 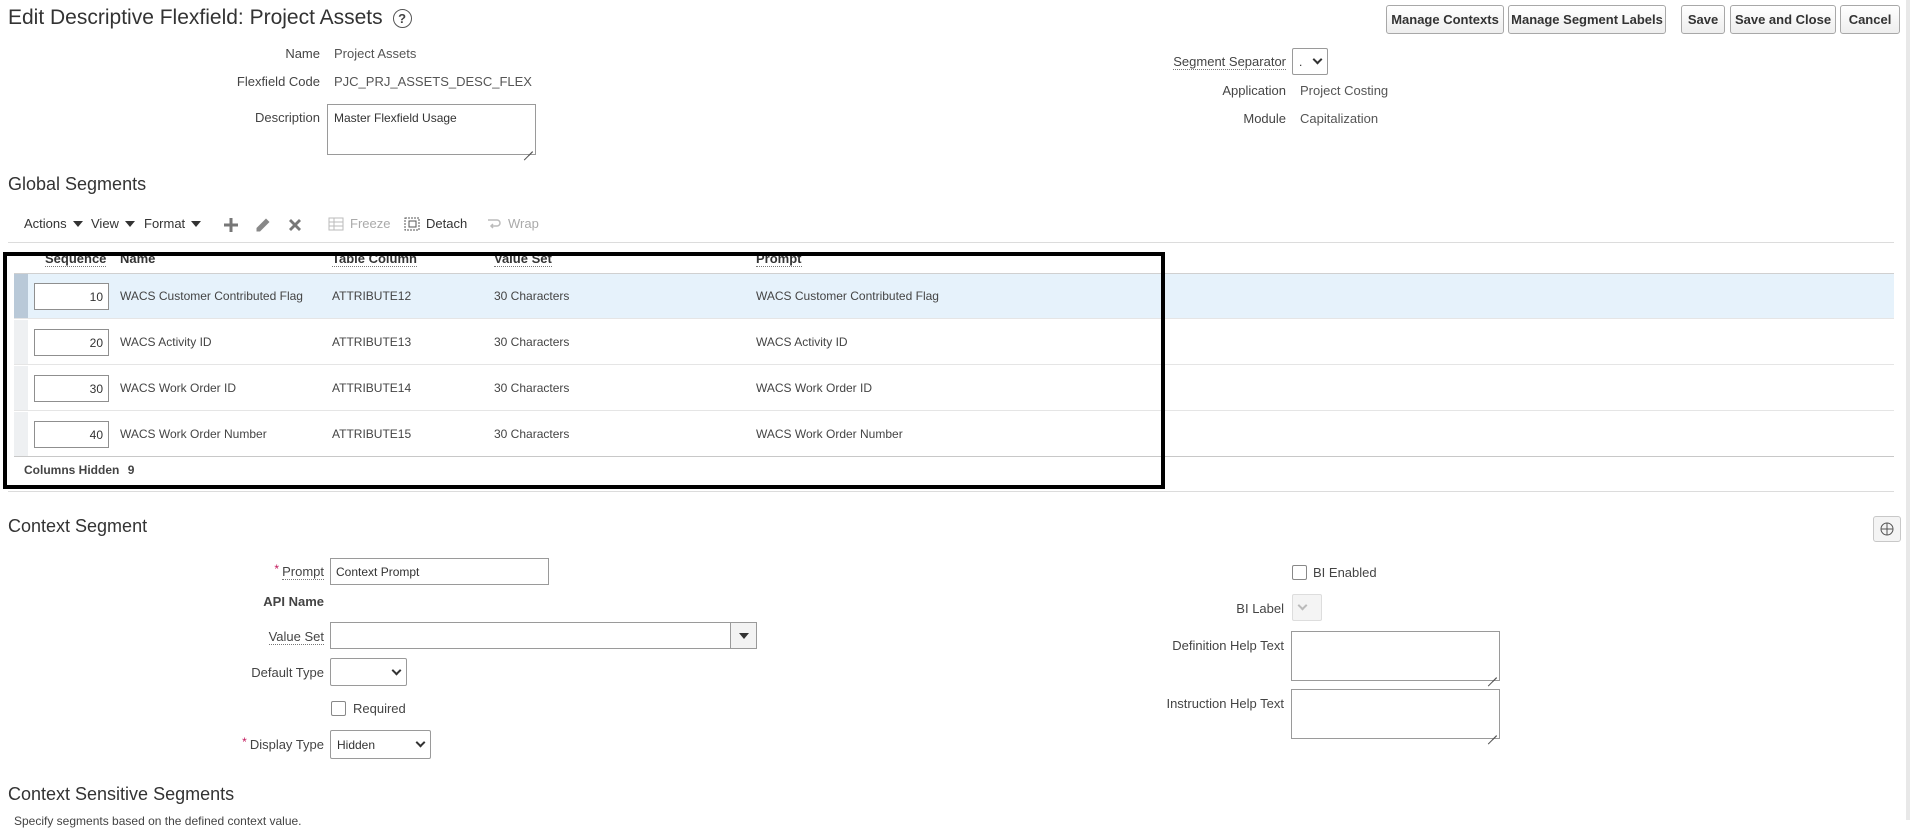 I want to click on value-set-dropdown-button, so click(x=743, y=635).